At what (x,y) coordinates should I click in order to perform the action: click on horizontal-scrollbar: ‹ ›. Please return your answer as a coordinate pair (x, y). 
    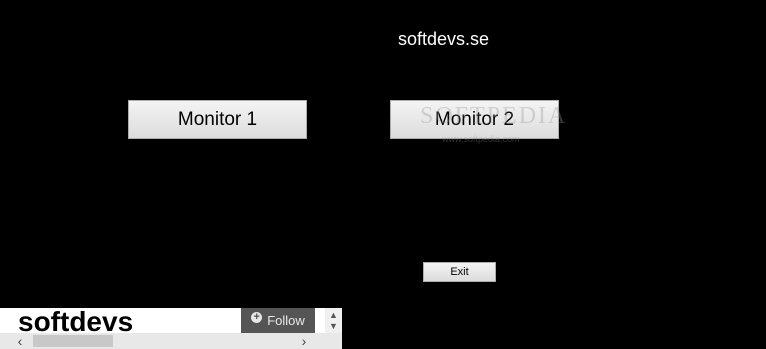
    Looking at the image, I should click on (162, 341).